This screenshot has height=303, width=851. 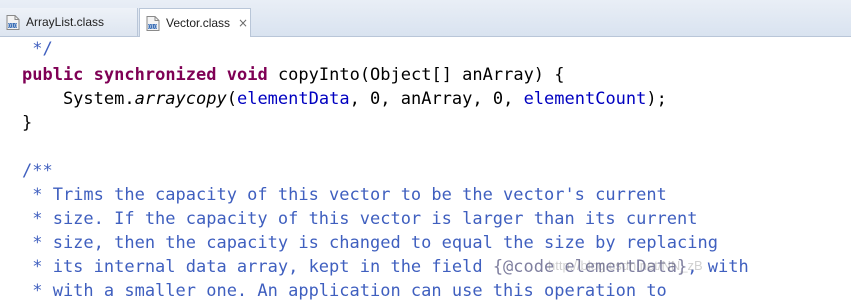 What do you see at coordinates (155, 75) in the screenshot?
I see `keyword: synchronized` at bounding box center [155, 75].